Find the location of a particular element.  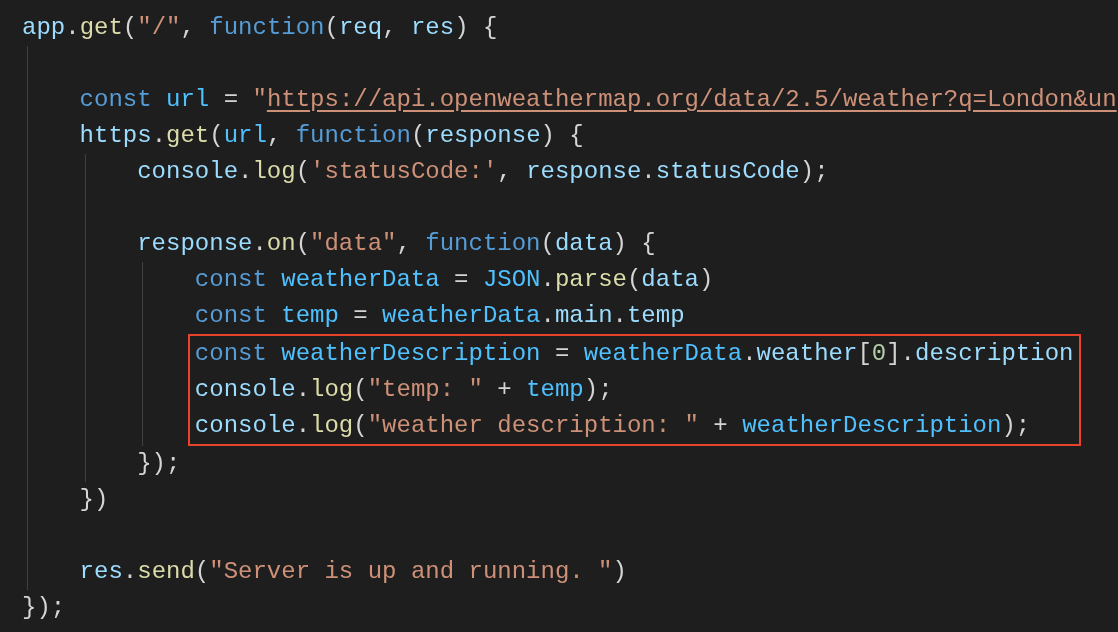

code-line: https.get(url, function(response) { is located at coordinates (331, 135).